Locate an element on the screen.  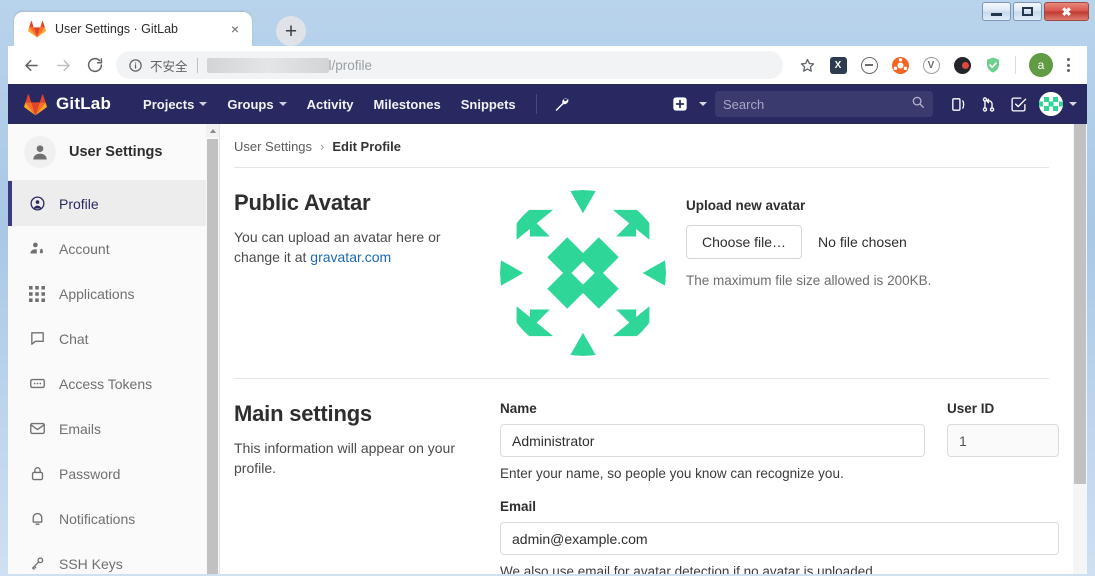
search-input is located at coordinates (817, 104).